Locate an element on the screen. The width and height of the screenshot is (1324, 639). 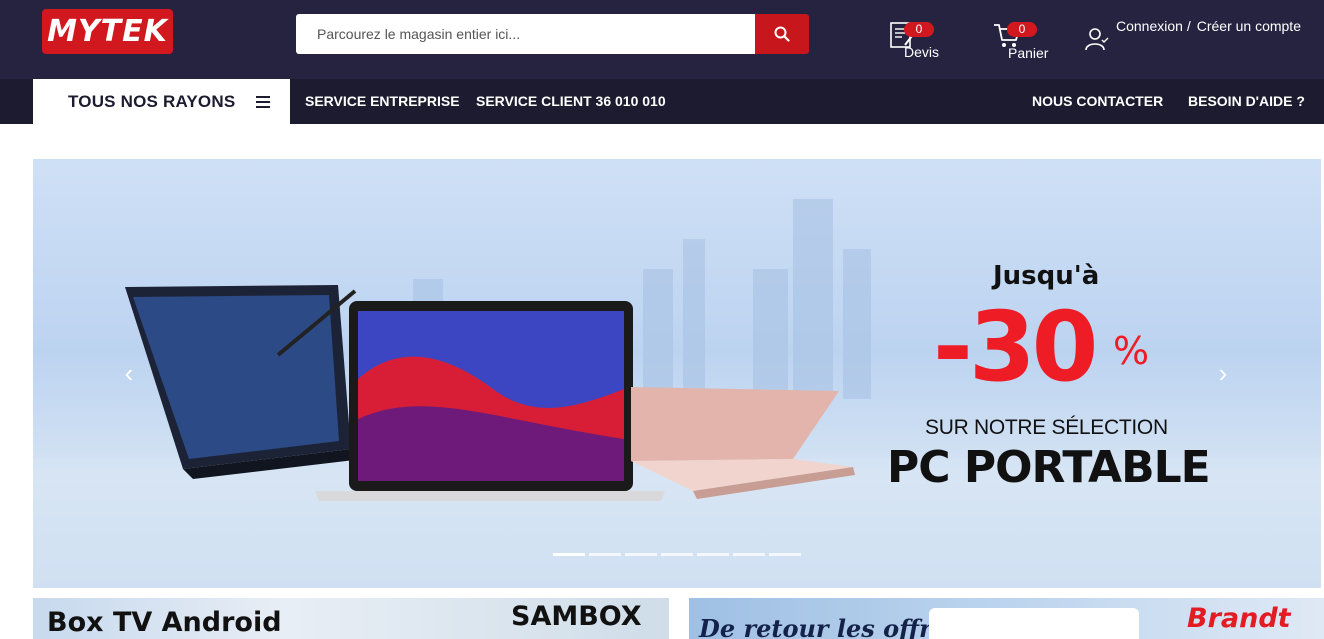
login-link: Connexion / is located at coordinates (1153, 35).